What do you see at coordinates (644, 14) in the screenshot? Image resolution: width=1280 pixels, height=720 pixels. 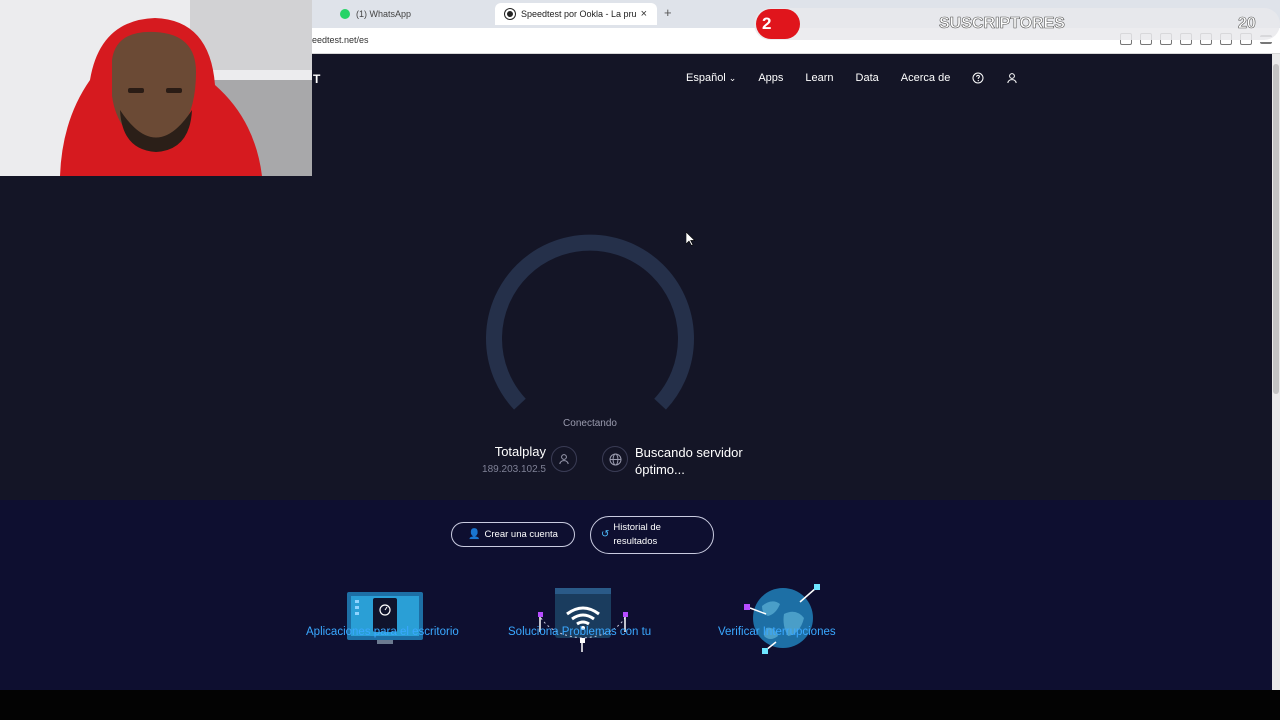 I see `close-tab-icon: ×` at bounding box center [644, 14].